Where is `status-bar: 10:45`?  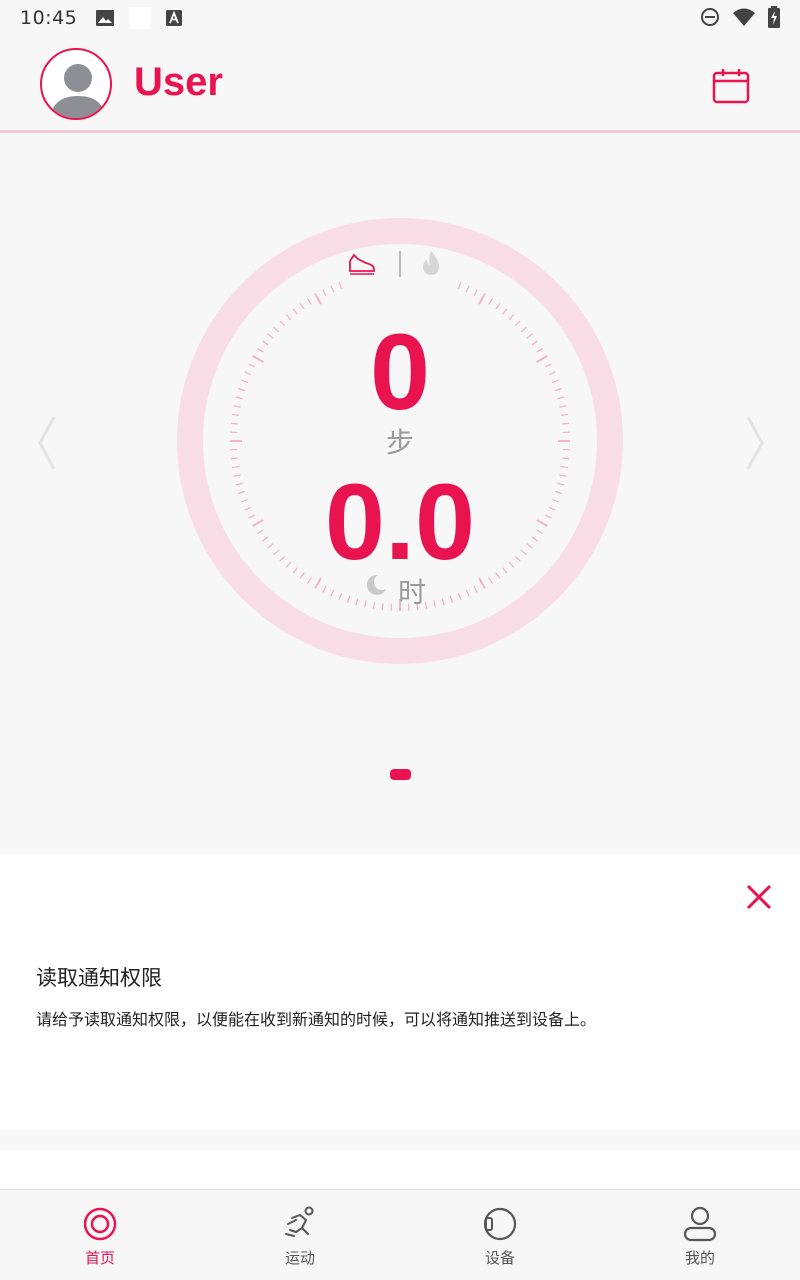
status-bar: 10:45 is located at coordinates (400, 18).